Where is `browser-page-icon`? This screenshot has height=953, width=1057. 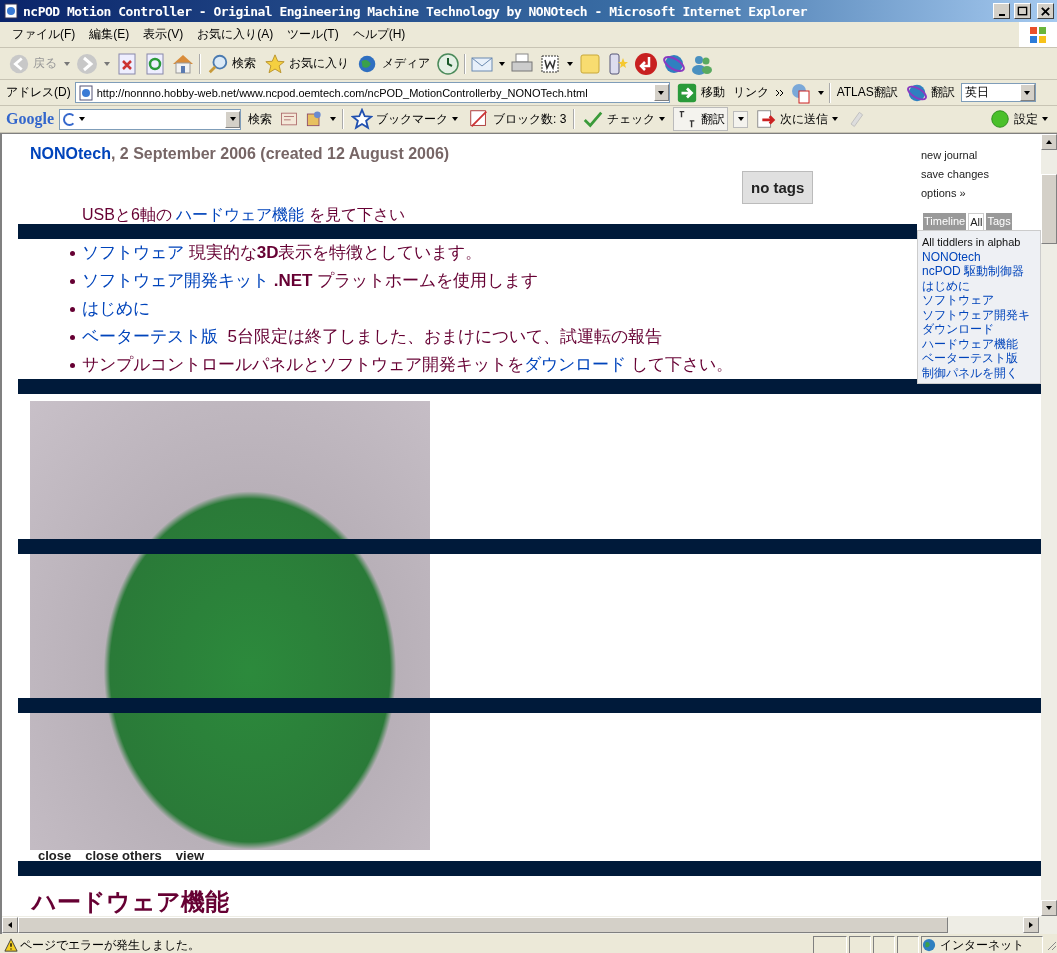 browser-page-icon is located at coordinates (11, 11).